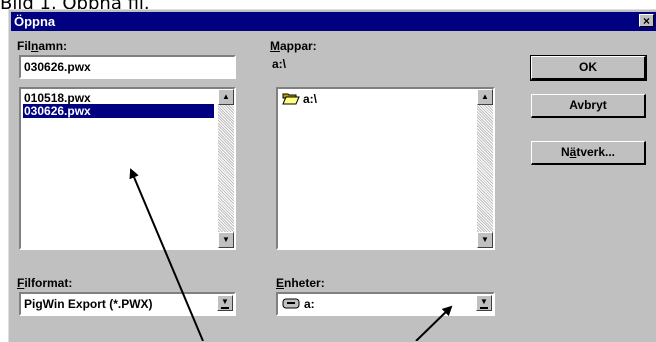 This screenshot has height=342, width=656. Describe the element at coordinates (127, 67) in the screenshot. I see `filename-input: 030626.pwx` at that location.